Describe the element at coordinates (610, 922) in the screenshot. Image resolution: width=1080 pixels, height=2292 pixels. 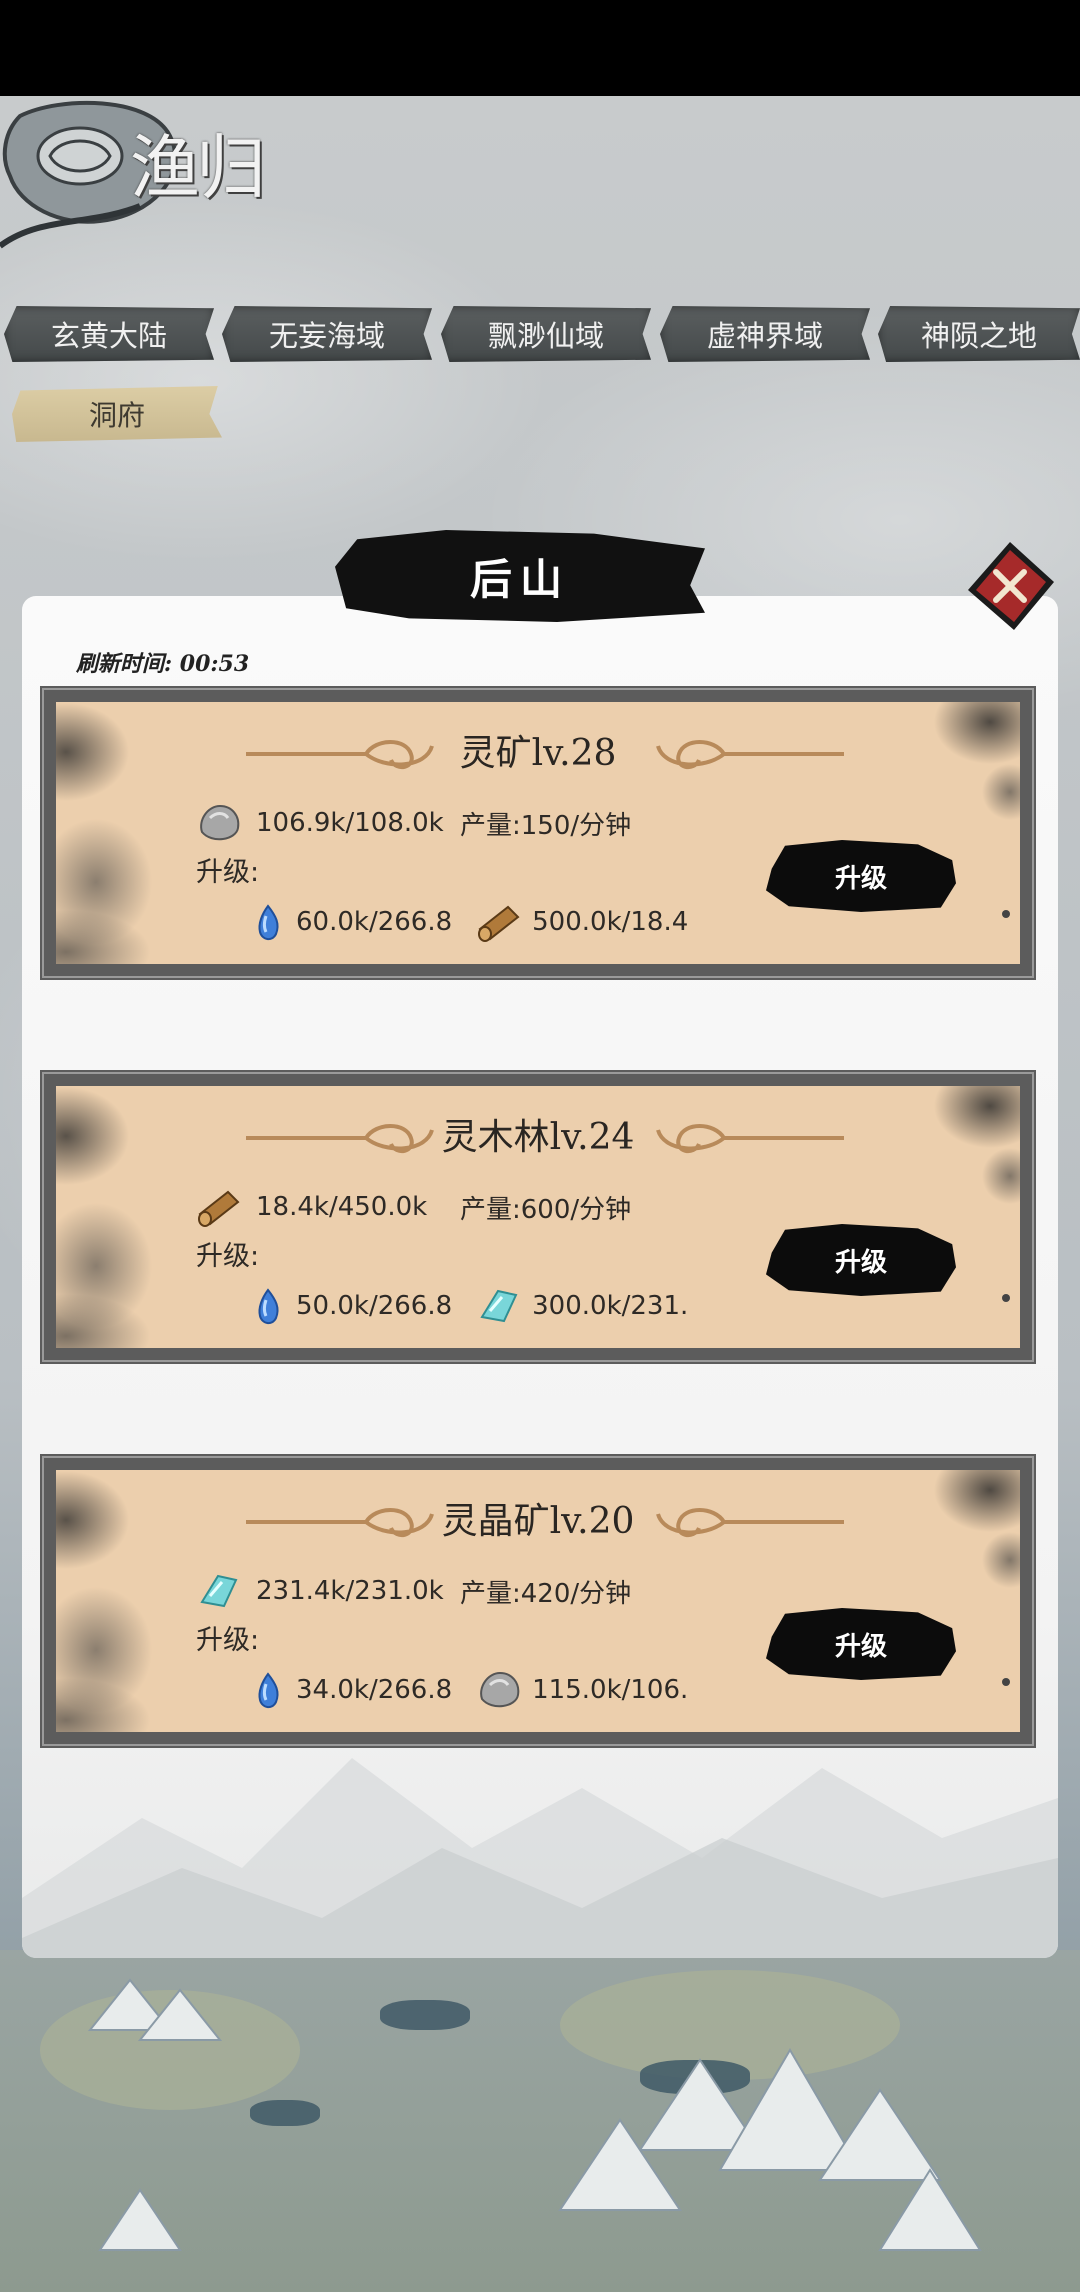
I see `cost-wood: 500.0k/18.4` at that location.